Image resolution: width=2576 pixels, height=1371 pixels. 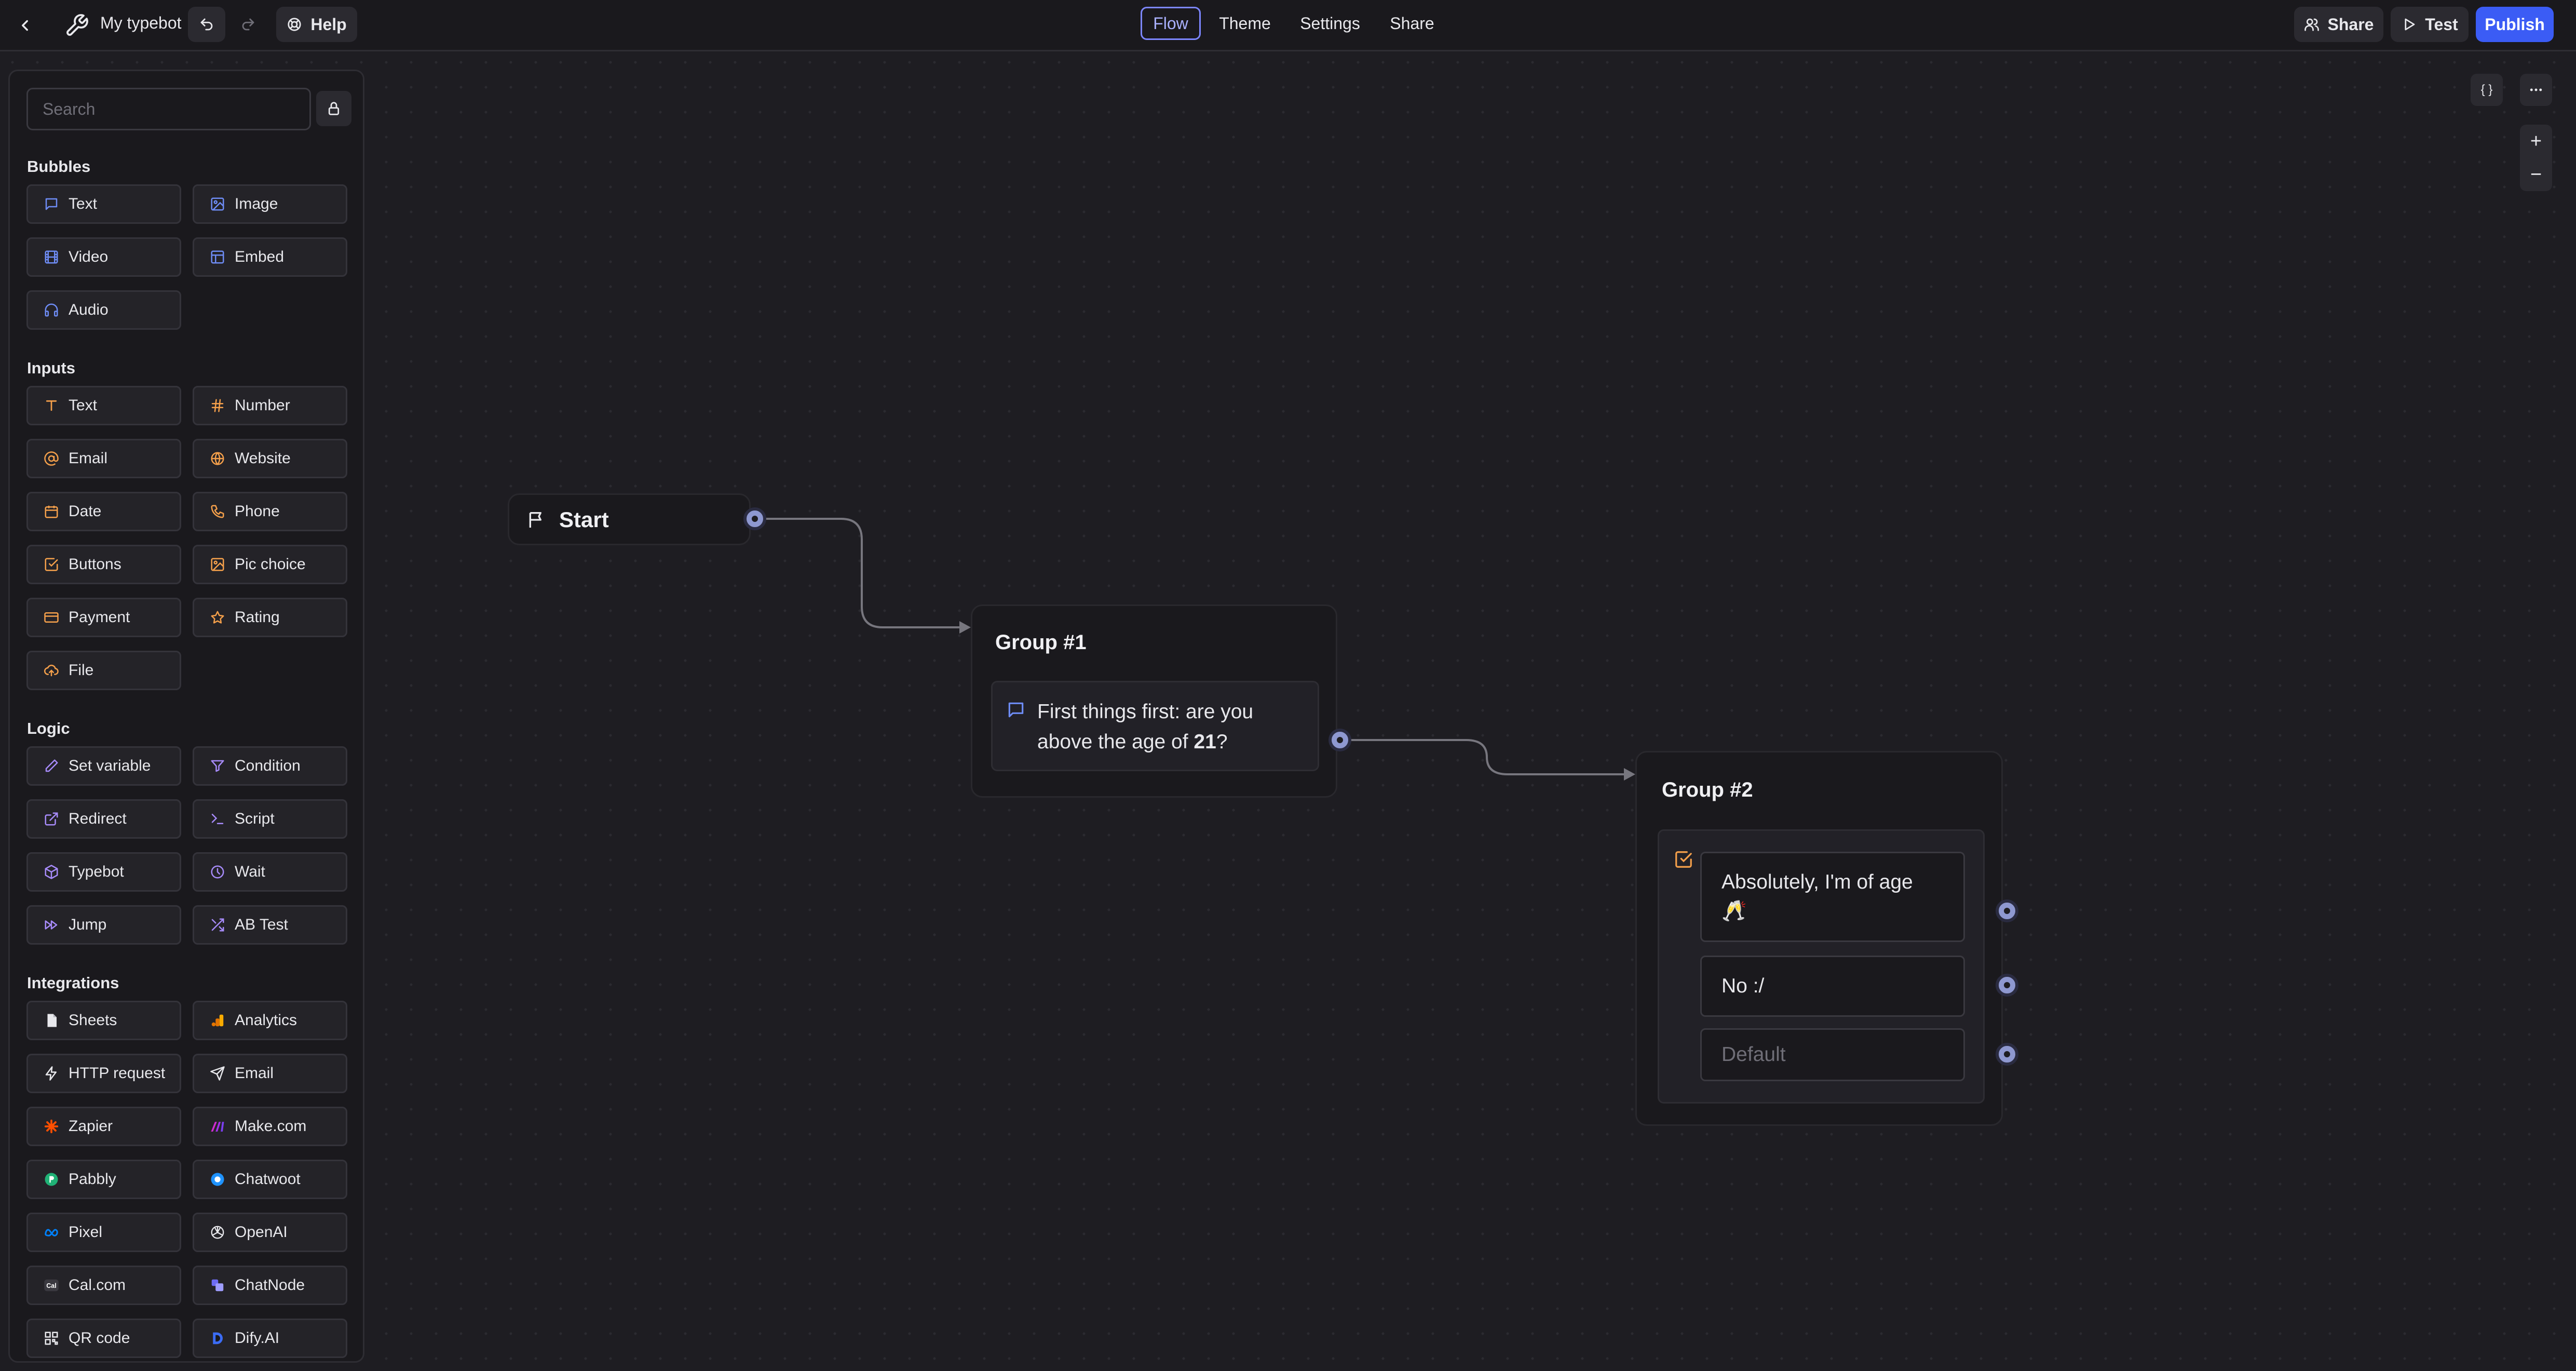 What do you see at coordinates (1832, 1054) in the screenshot?
I see `default-choice-item: Default` at bounding box center [1832, 1054].